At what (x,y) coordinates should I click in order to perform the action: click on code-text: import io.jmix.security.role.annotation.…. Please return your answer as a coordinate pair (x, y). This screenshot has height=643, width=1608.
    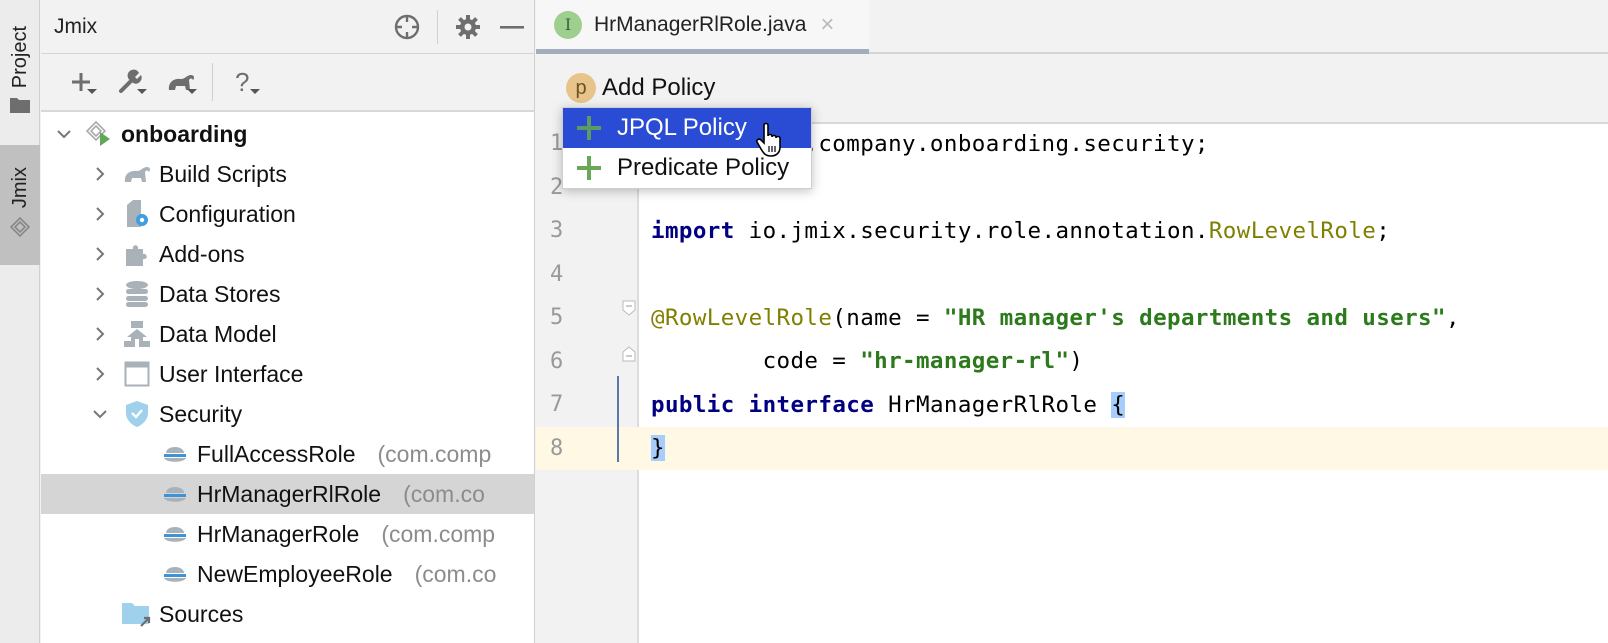
    Looking at the image, I should click on (1020, 231).